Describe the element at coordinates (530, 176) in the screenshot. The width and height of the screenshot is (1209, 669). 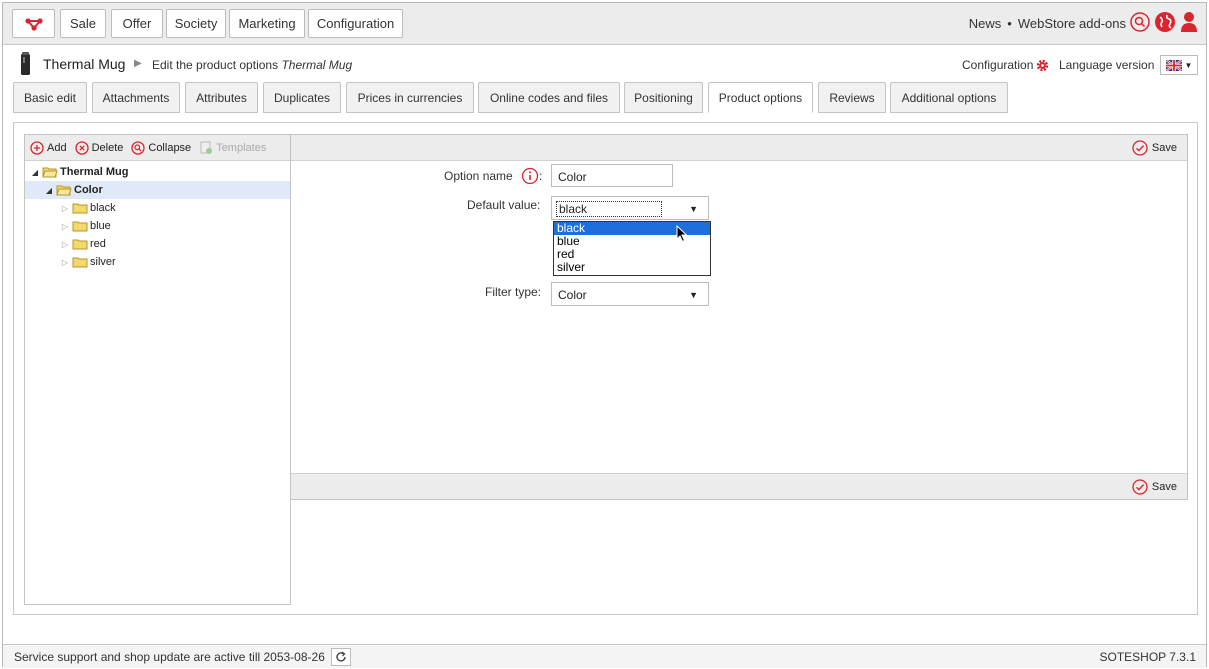
I see `info-icon` at that location.